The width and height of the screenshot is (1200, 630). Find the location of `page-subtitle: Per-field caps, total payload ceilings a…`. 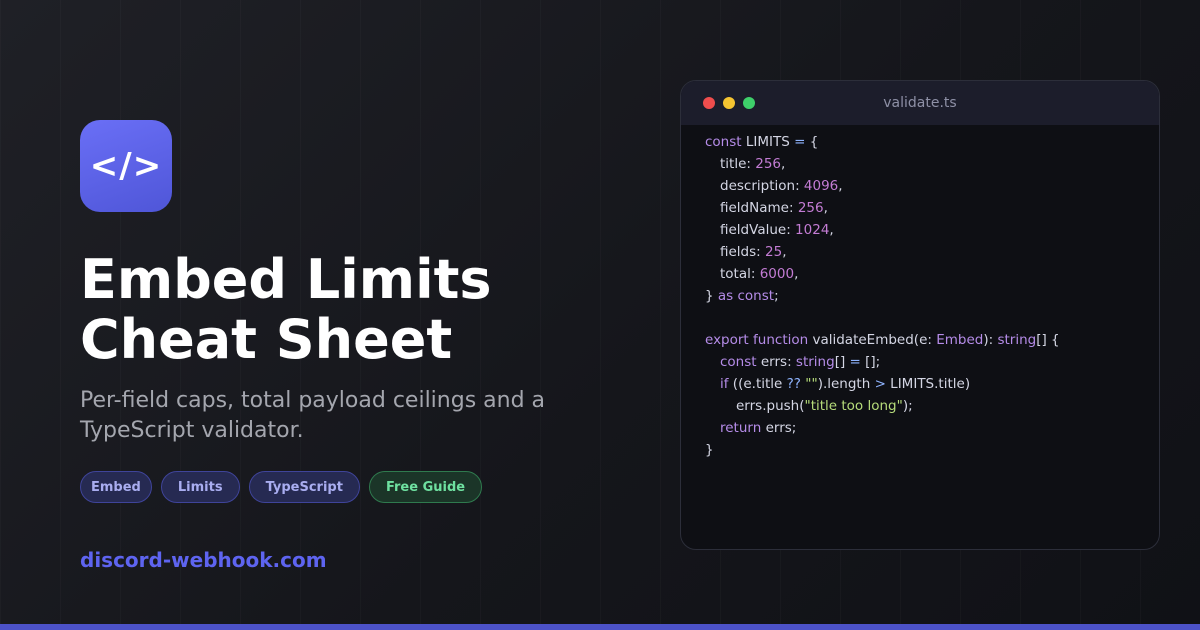

page-subtitle: Per-field caps, total payload ceilings a… is located at coordinates (313, 415).